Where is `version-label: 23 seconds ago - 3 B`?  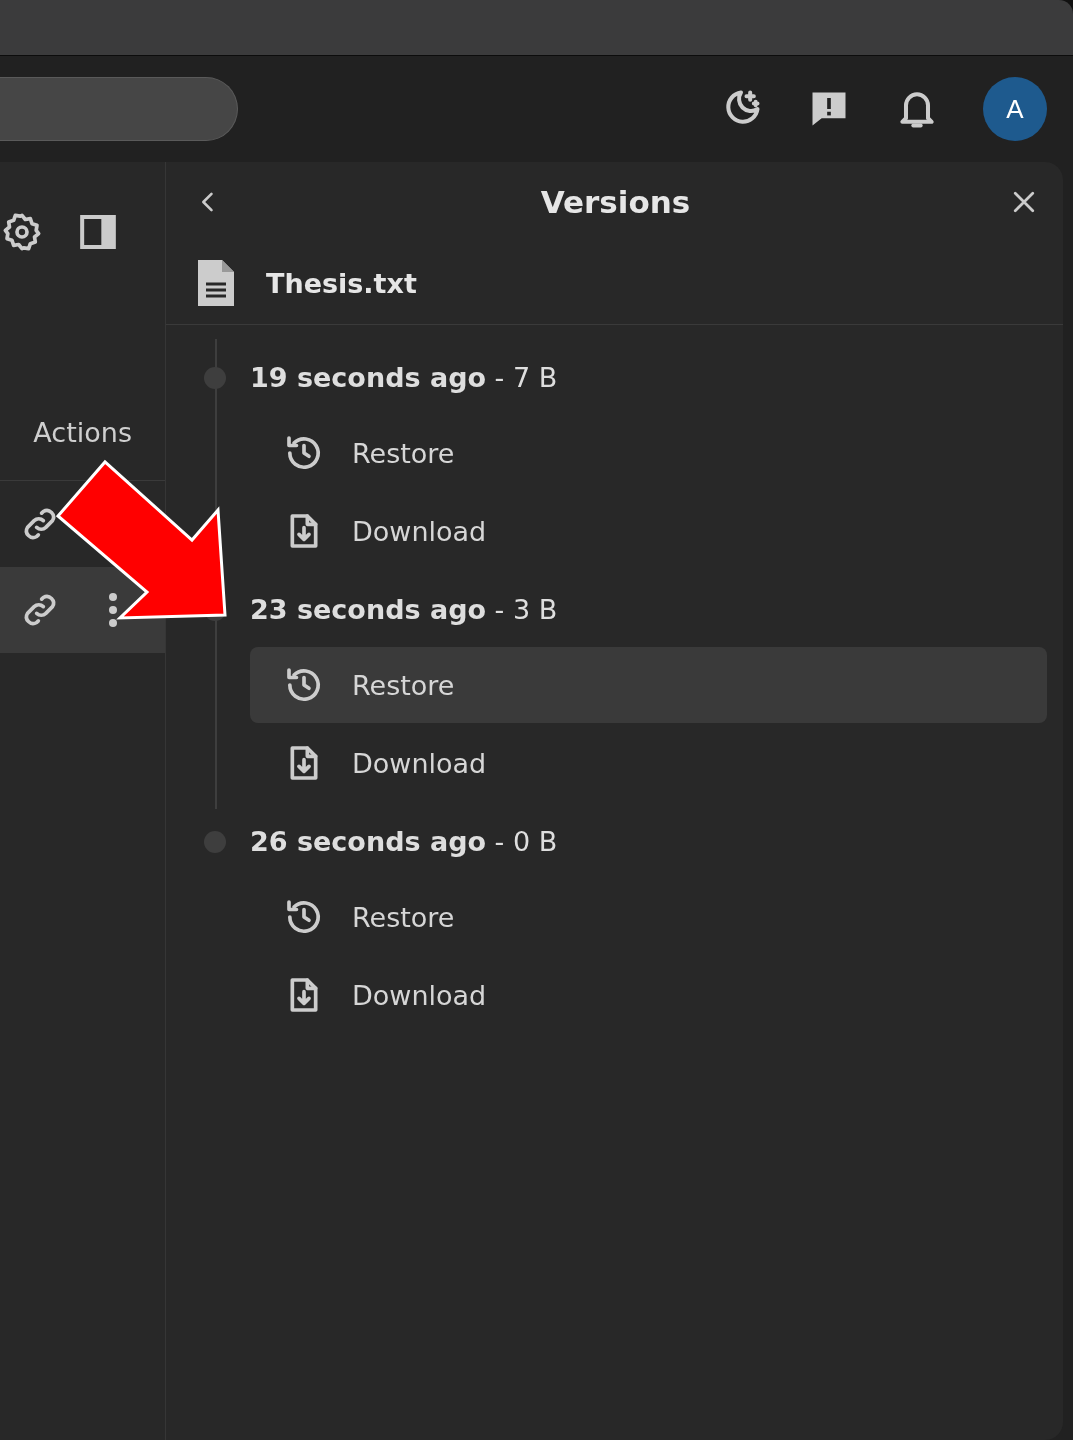 version-label: 23 seconds ago - 3 B is located at coordinates (404, 609).